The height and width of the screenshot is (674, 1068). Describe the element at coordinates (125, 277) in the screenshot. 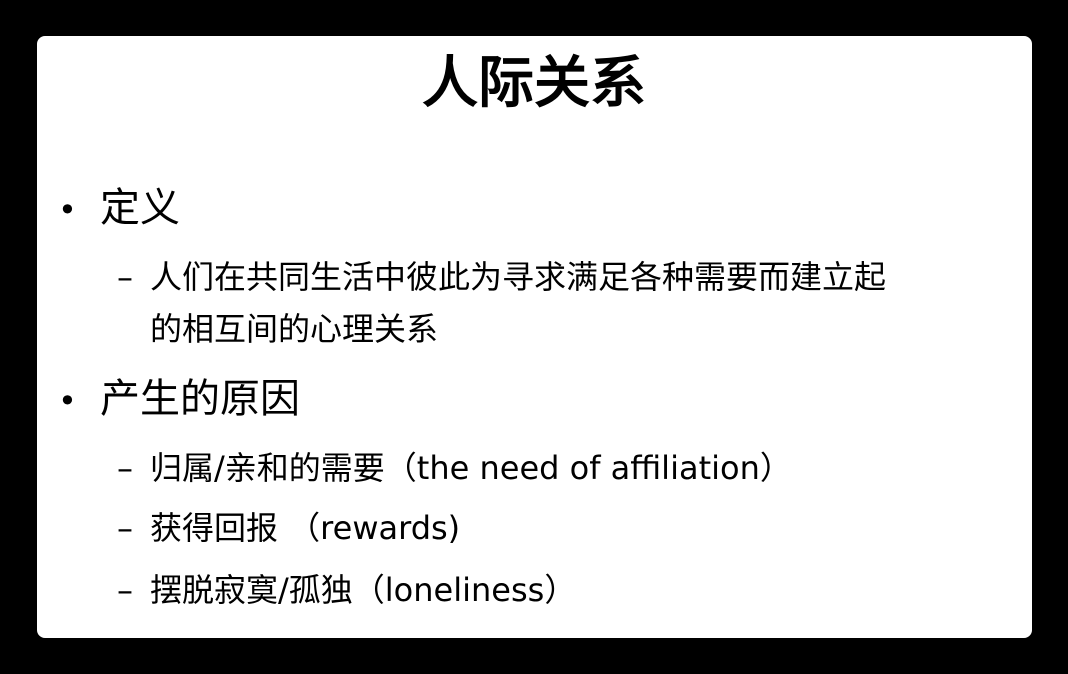

I see `dash-definition-text: –` at that location.